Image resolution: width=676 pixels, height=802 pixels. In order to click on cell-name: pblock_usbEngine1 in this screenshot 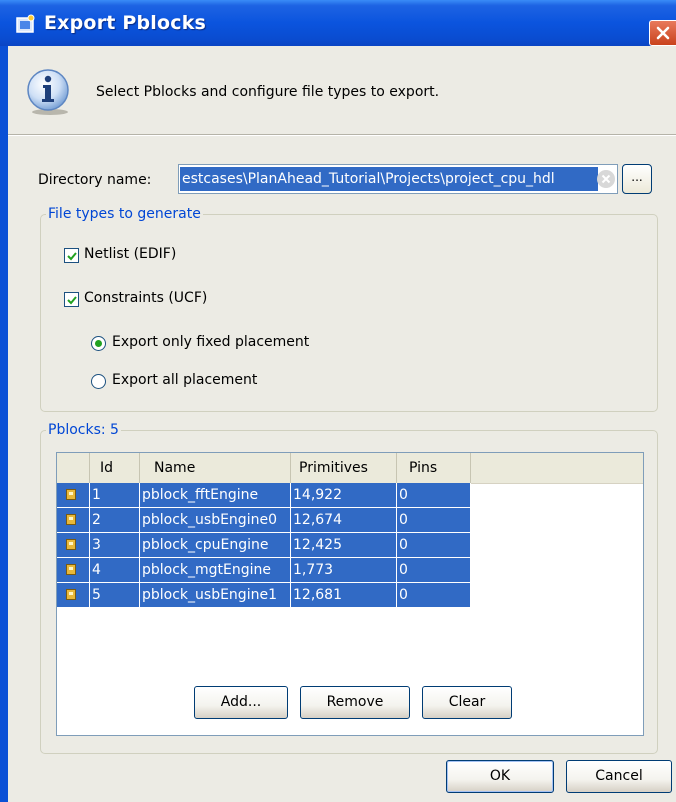, I will do `click(215, 595)`.